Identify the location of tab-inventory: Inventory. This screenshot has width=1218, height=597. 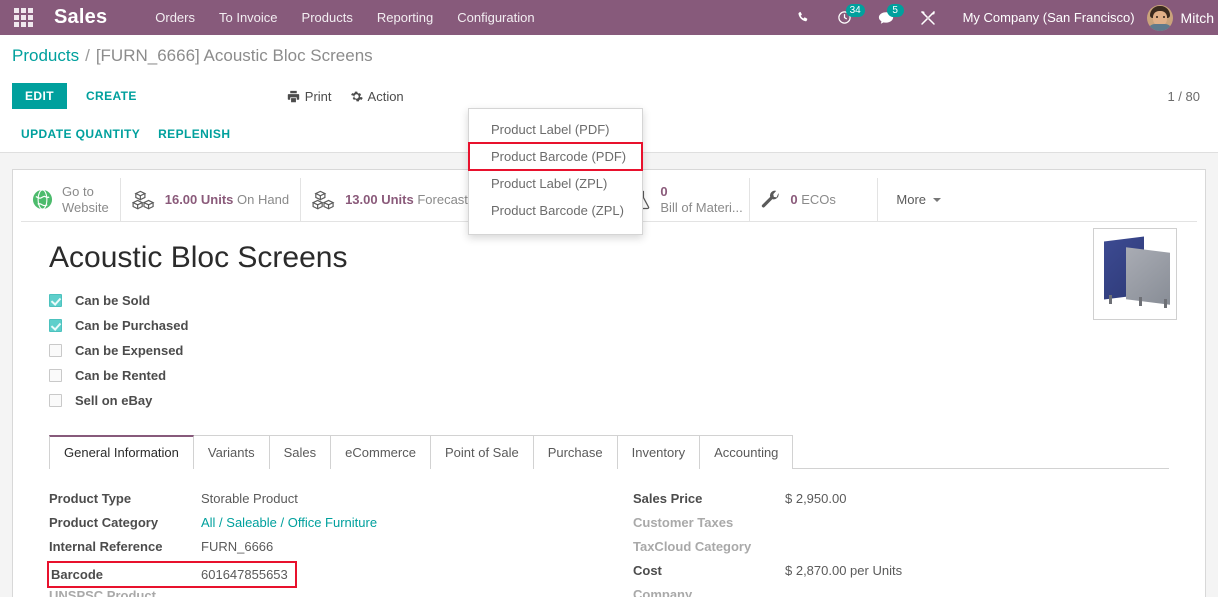
(658, 452).